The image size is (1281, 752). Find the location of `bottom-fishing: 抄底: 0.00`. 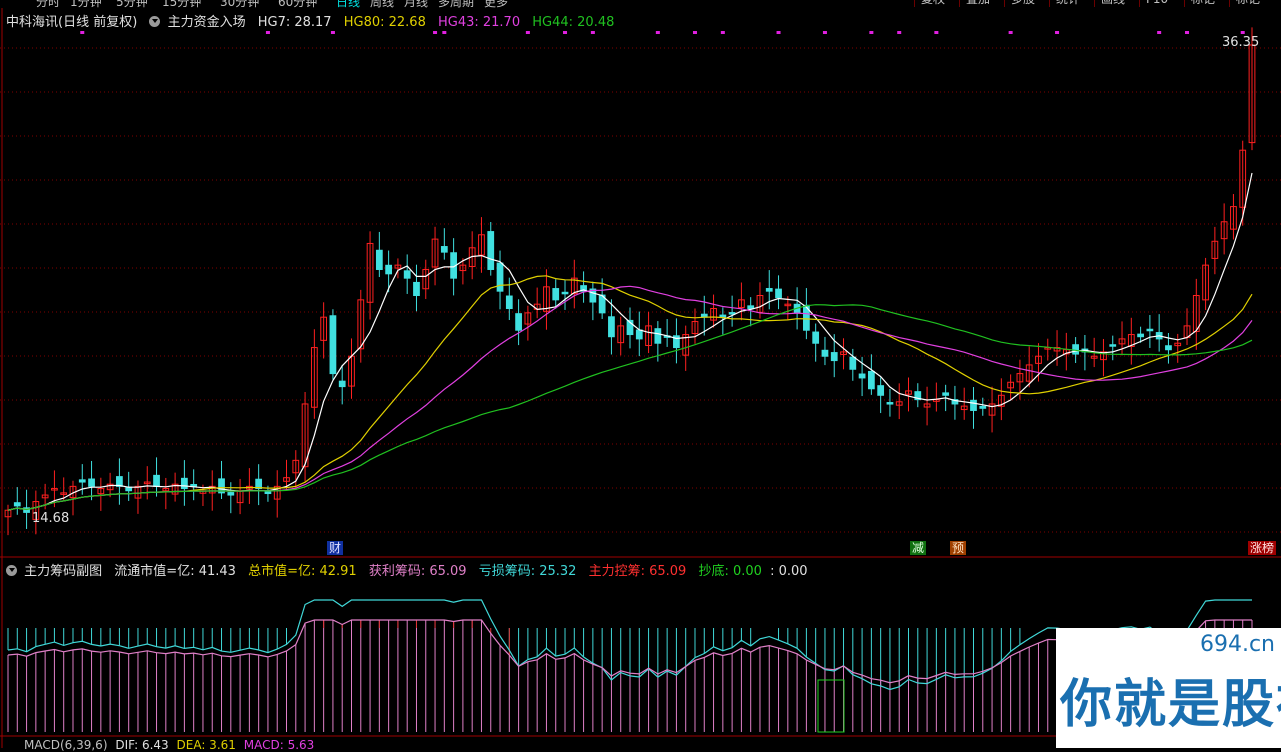

bottom-fishing: 抄底: 0.00 is located at coordinates (730, 571).